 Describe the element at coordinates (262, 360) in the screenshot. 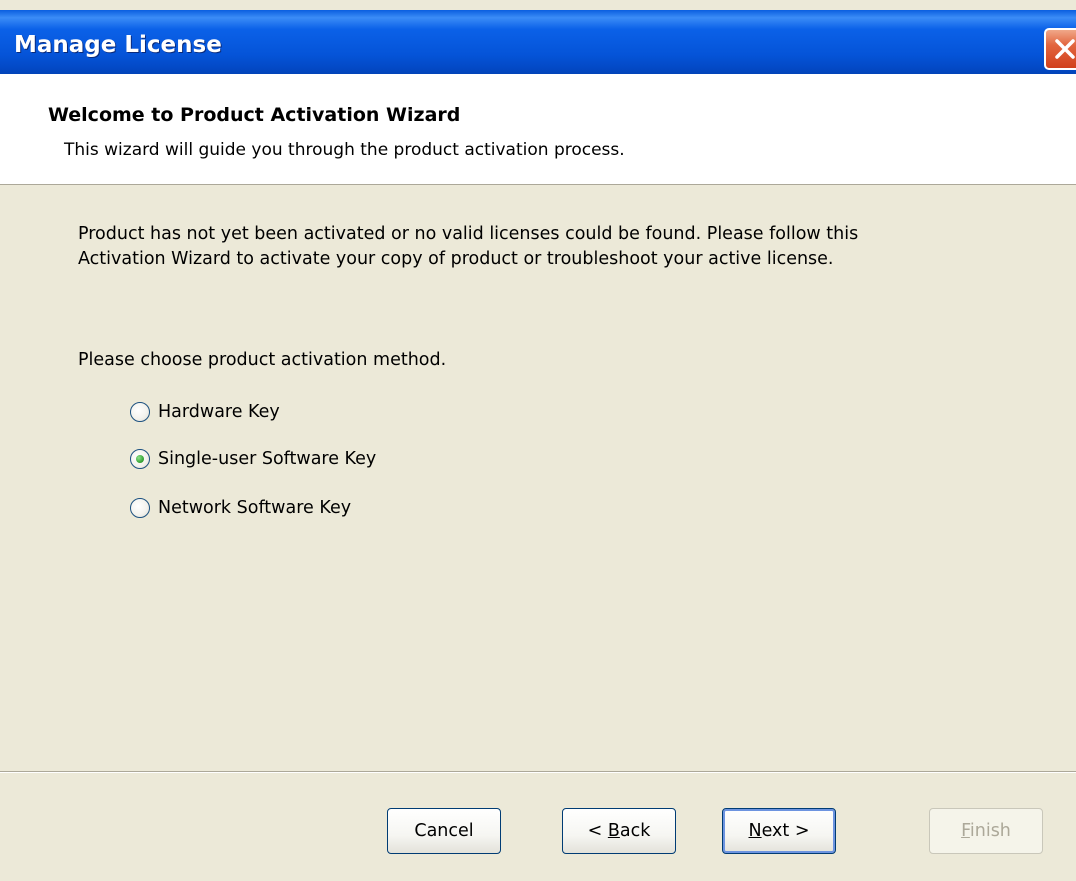

I see `choose-method-label: Please choose product activation method.` at that location.